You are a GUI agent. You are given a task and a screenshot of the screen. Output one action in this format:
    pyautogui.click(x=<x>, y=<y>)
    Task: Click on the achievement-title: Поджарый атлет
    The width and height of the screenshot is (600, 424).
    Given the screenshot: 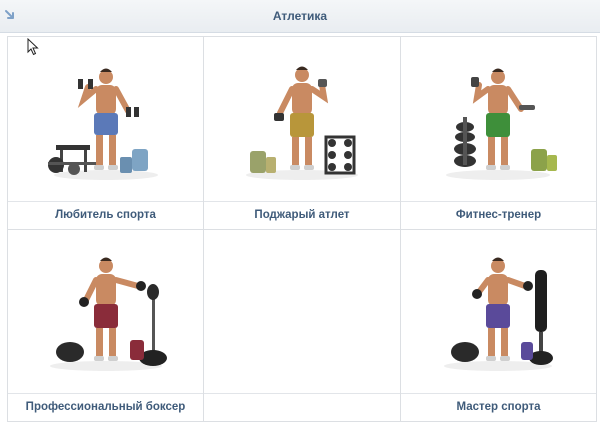 What is the action you would take?
    pyautogui.click(x=302, y=215)
    